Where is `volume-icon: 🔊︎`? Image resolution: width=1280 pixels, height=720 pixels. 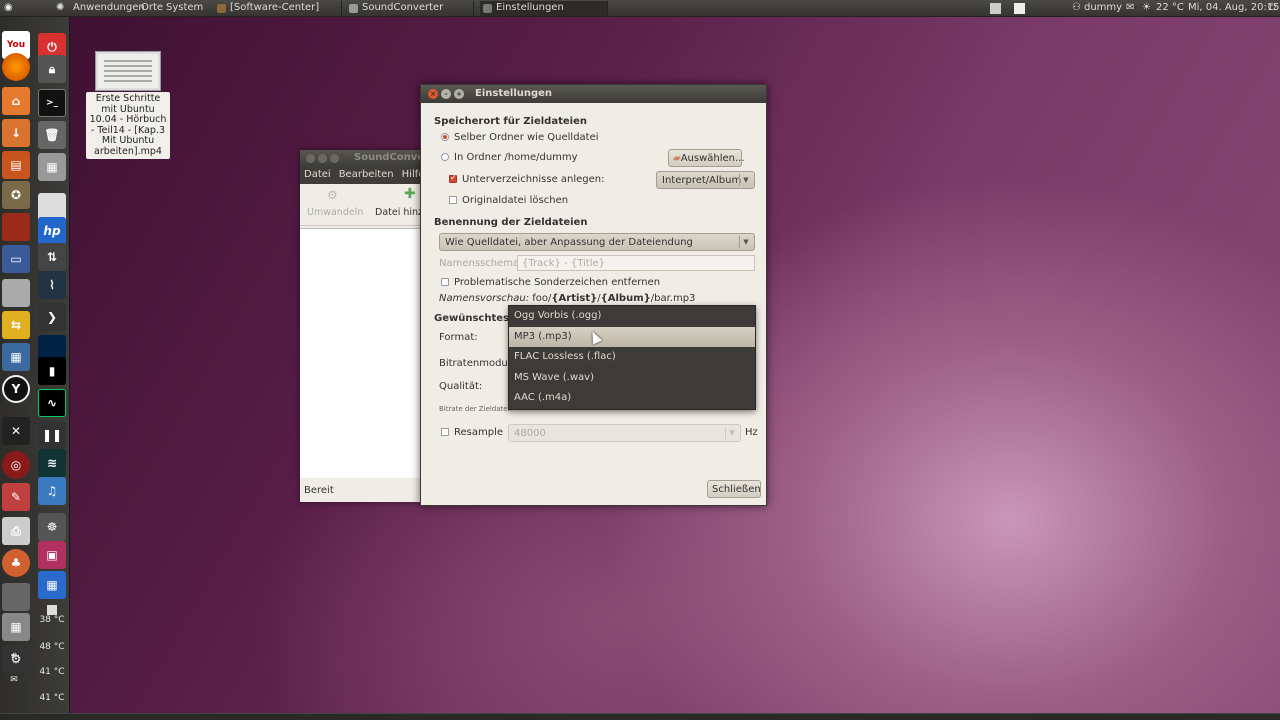 volume-icon: 🔊︎ is located at coordinates (14, 656).